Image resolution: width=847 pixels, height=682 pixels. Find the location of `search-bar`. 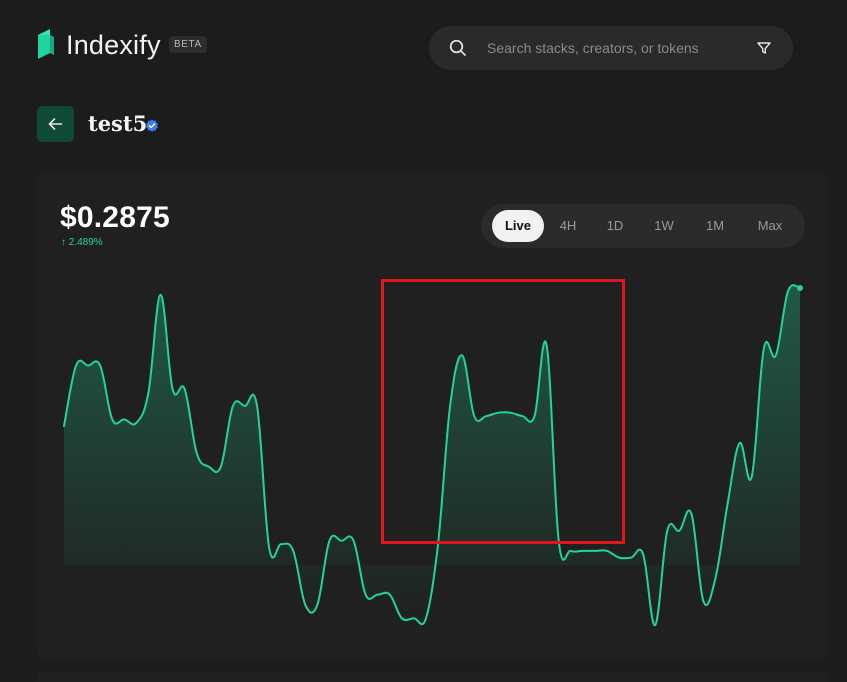

search-bar is located at coordinates (611, 48).